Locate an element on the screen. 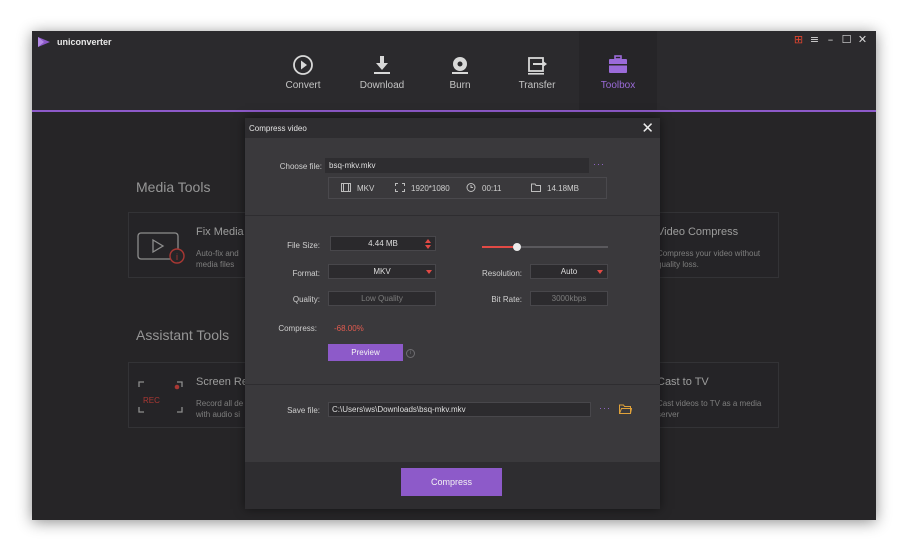  file-info-box: MKV 1920*1080 00:11 14.18MB is located at coordinates (467, 188).